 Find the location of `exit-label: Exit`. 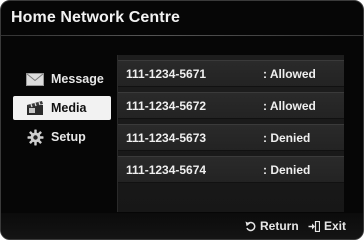

exit-label: Exit is located at coordinates (335, 226).